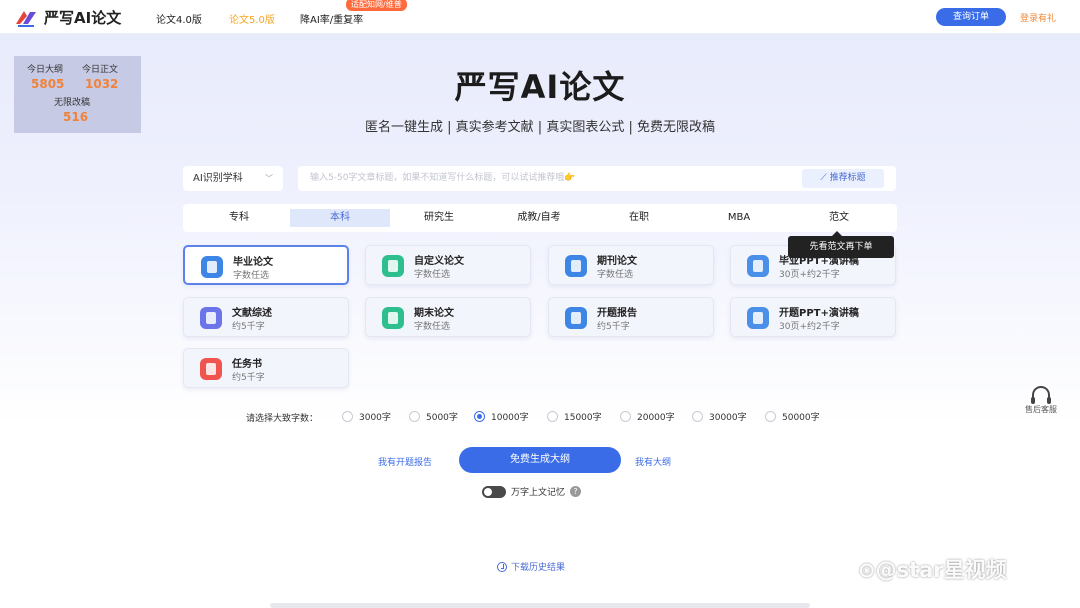 The width and height of the screenshot is (1080, 608). Describe the element at coordinates (617, 313) in the screenshot. I see `card-title: 开题报告` at that location.